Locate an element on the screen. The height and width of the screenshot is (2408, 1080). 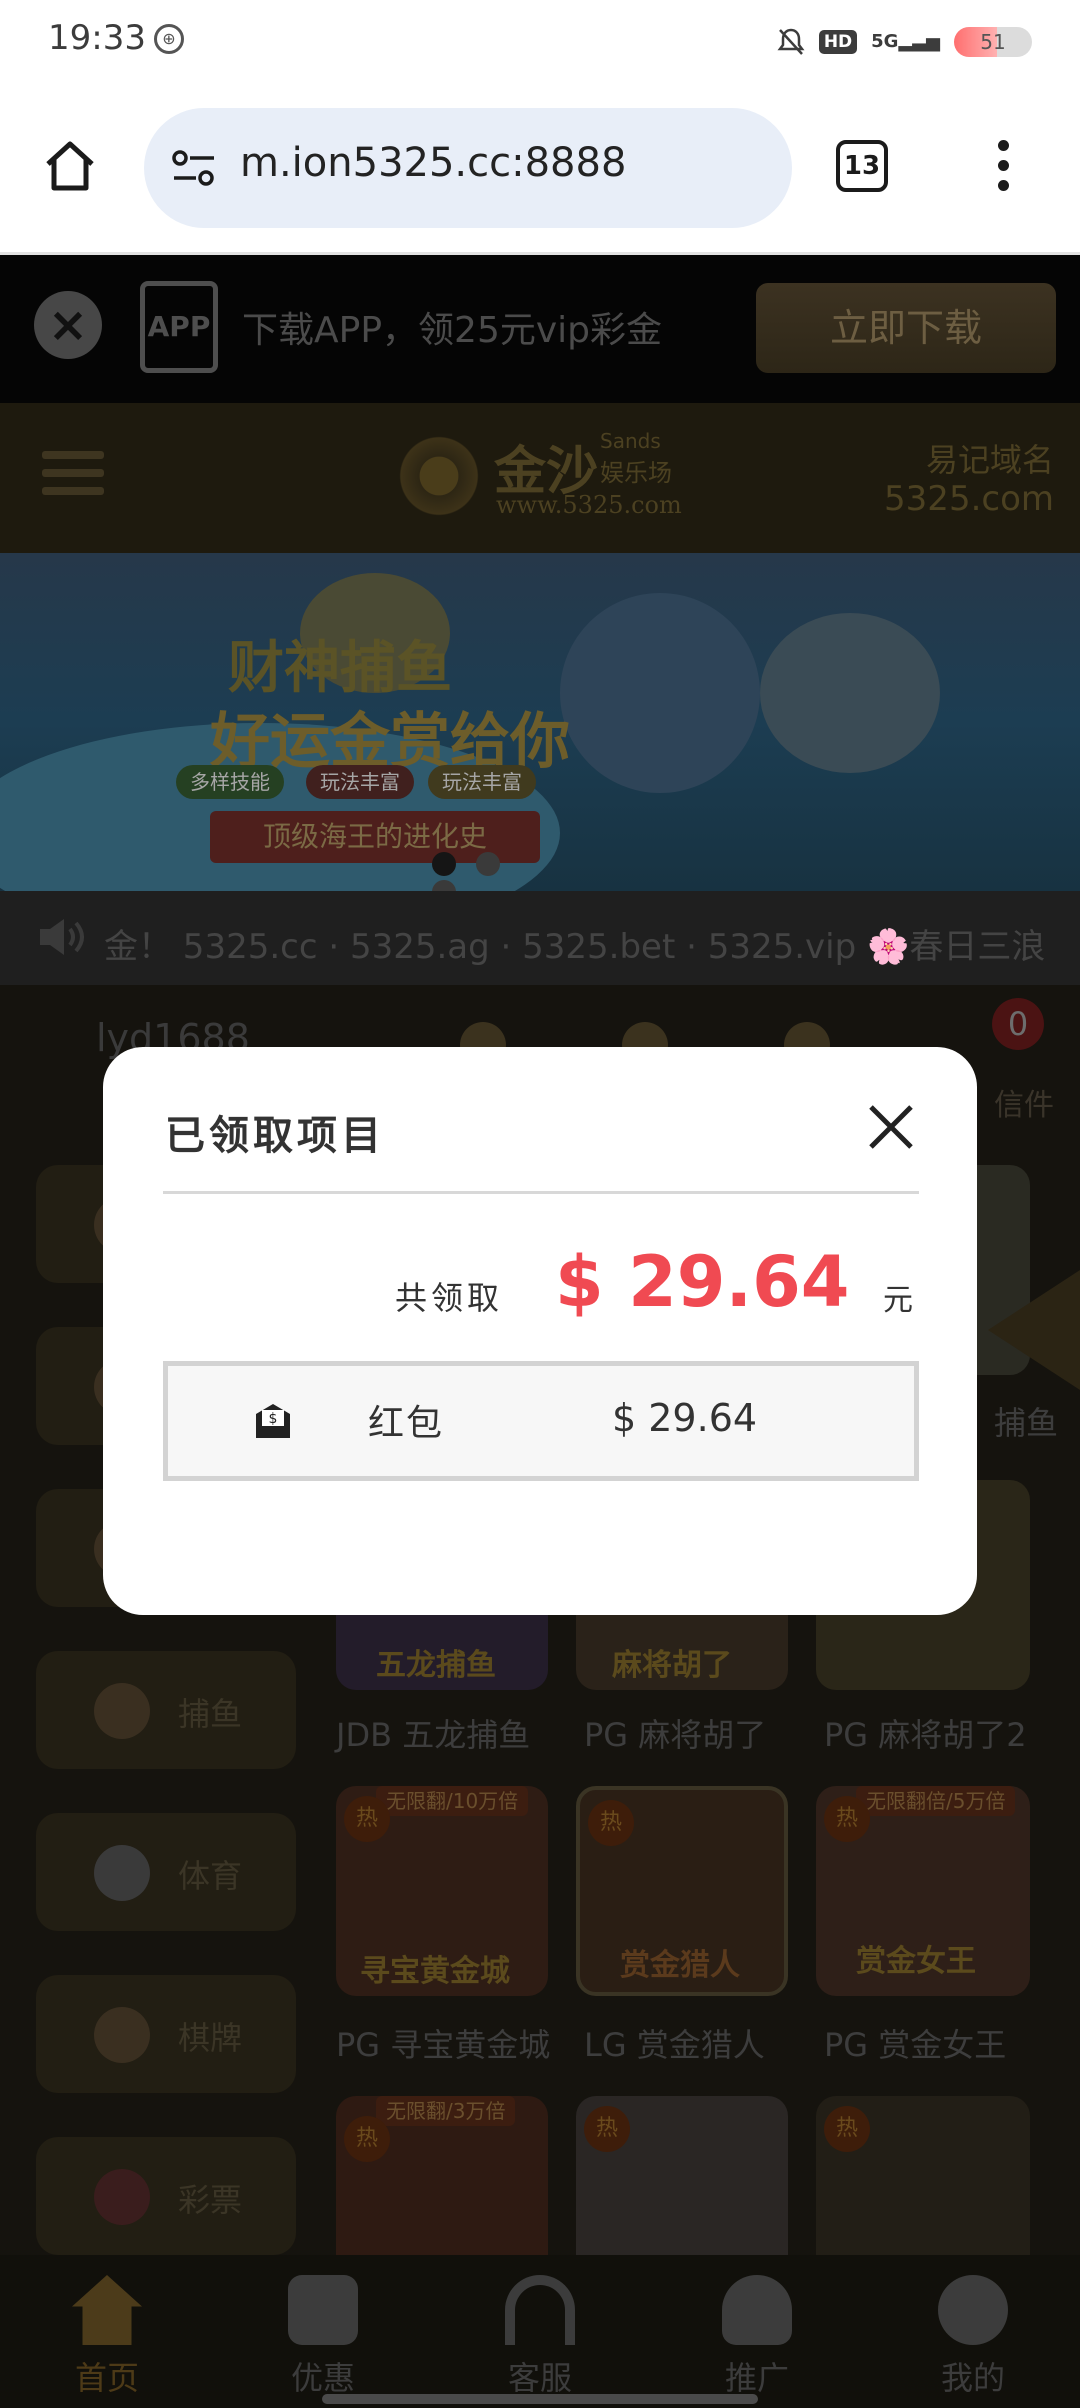
category-lottery: 彩票 is located at coordinates (166, 2196).